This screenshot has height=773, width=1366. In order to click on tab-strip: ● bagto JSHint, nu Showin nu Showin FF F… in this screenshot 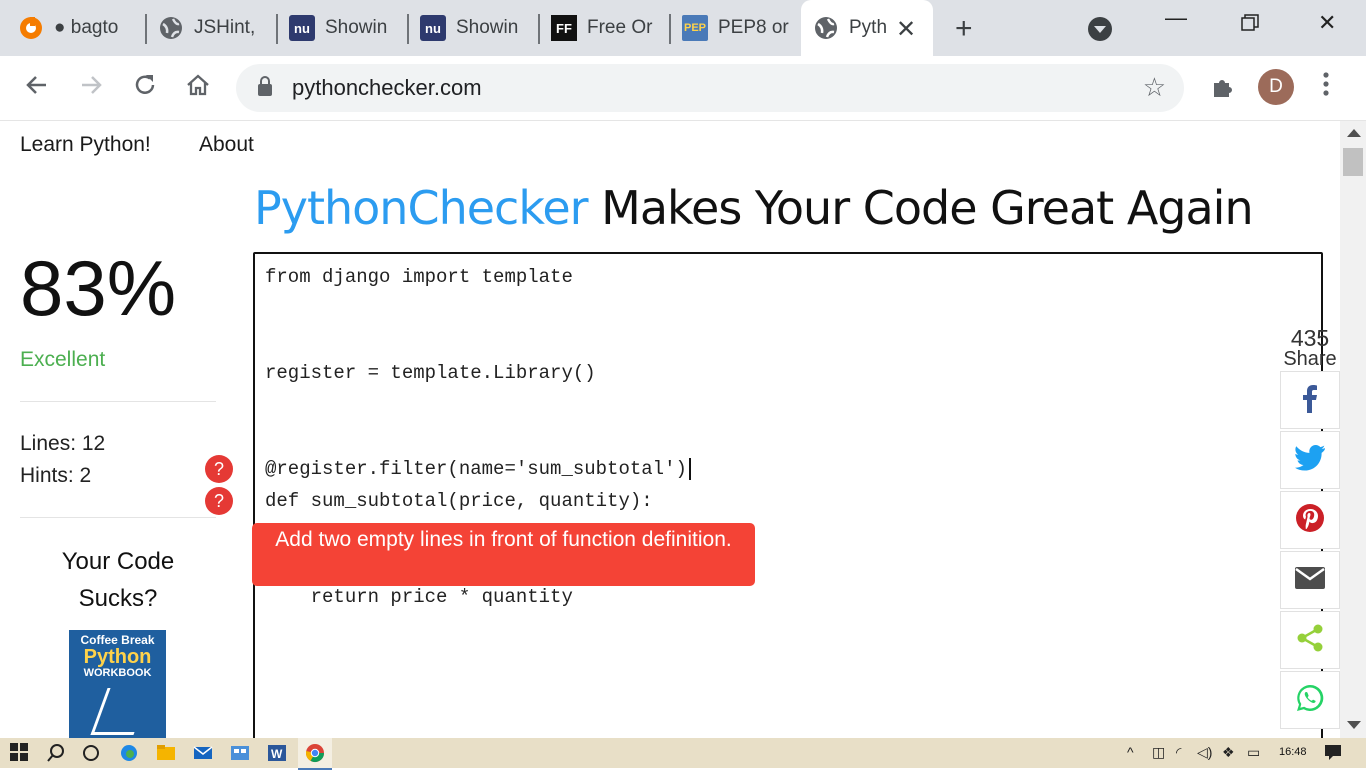, I will do `click(683, 28)`.